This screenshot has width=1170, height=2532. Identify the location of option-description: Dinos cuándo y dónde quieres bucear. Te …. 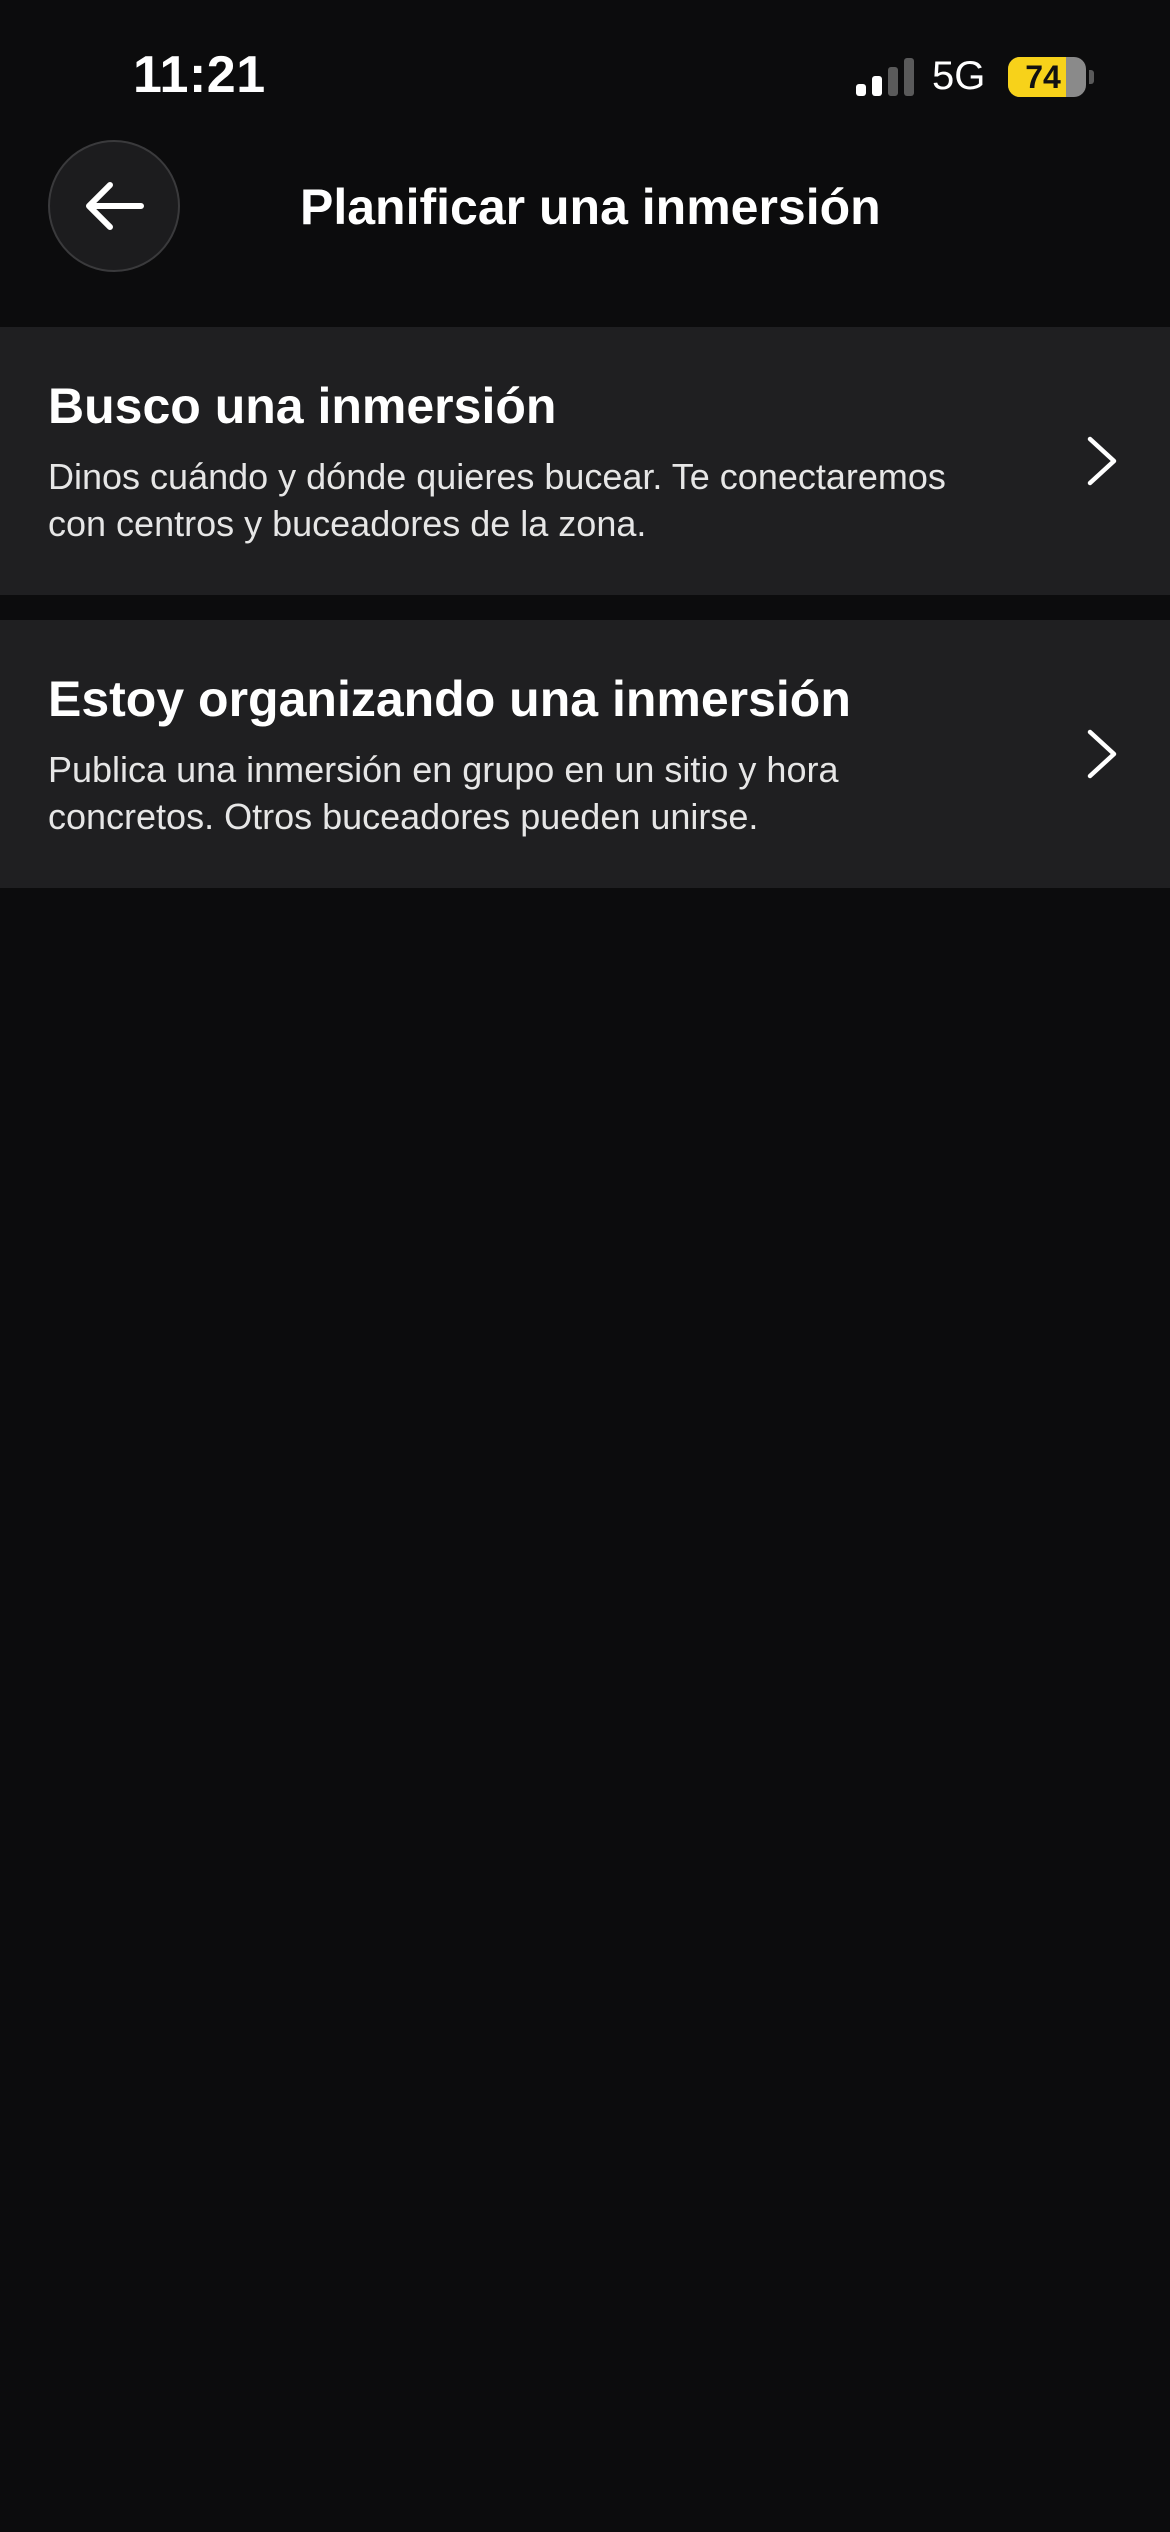
(497, 500).